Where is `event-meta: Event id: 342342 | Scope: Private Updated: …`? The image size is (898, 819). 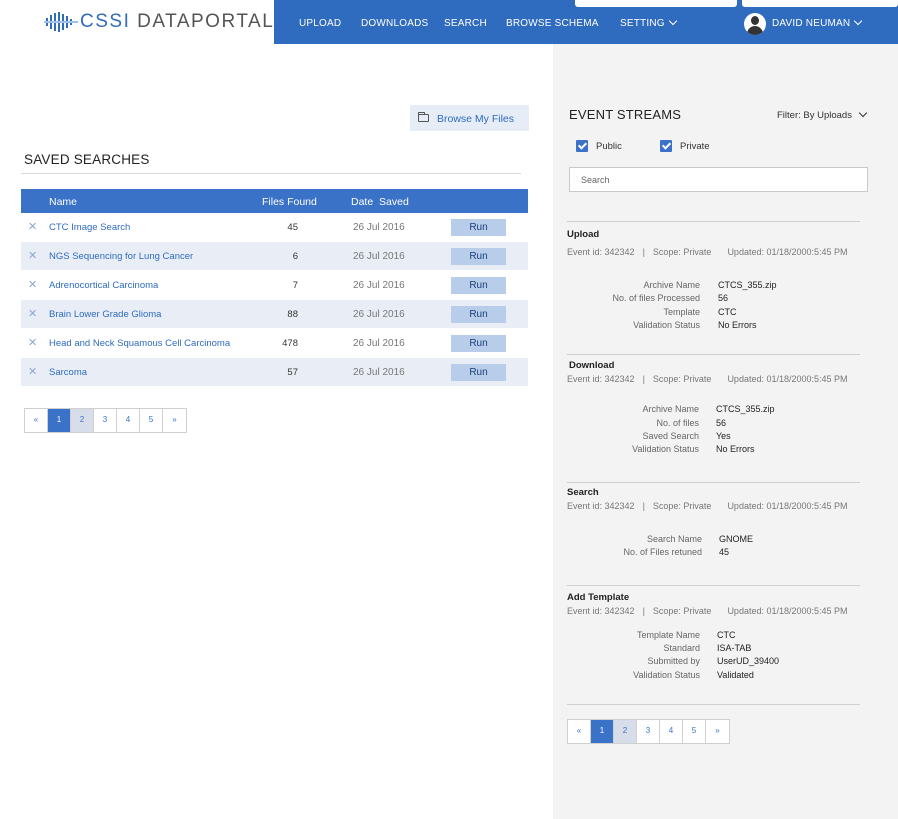 event-meta: Event id: 342342 | Scope: Private Updated: … is located at coordinates (707, 252).